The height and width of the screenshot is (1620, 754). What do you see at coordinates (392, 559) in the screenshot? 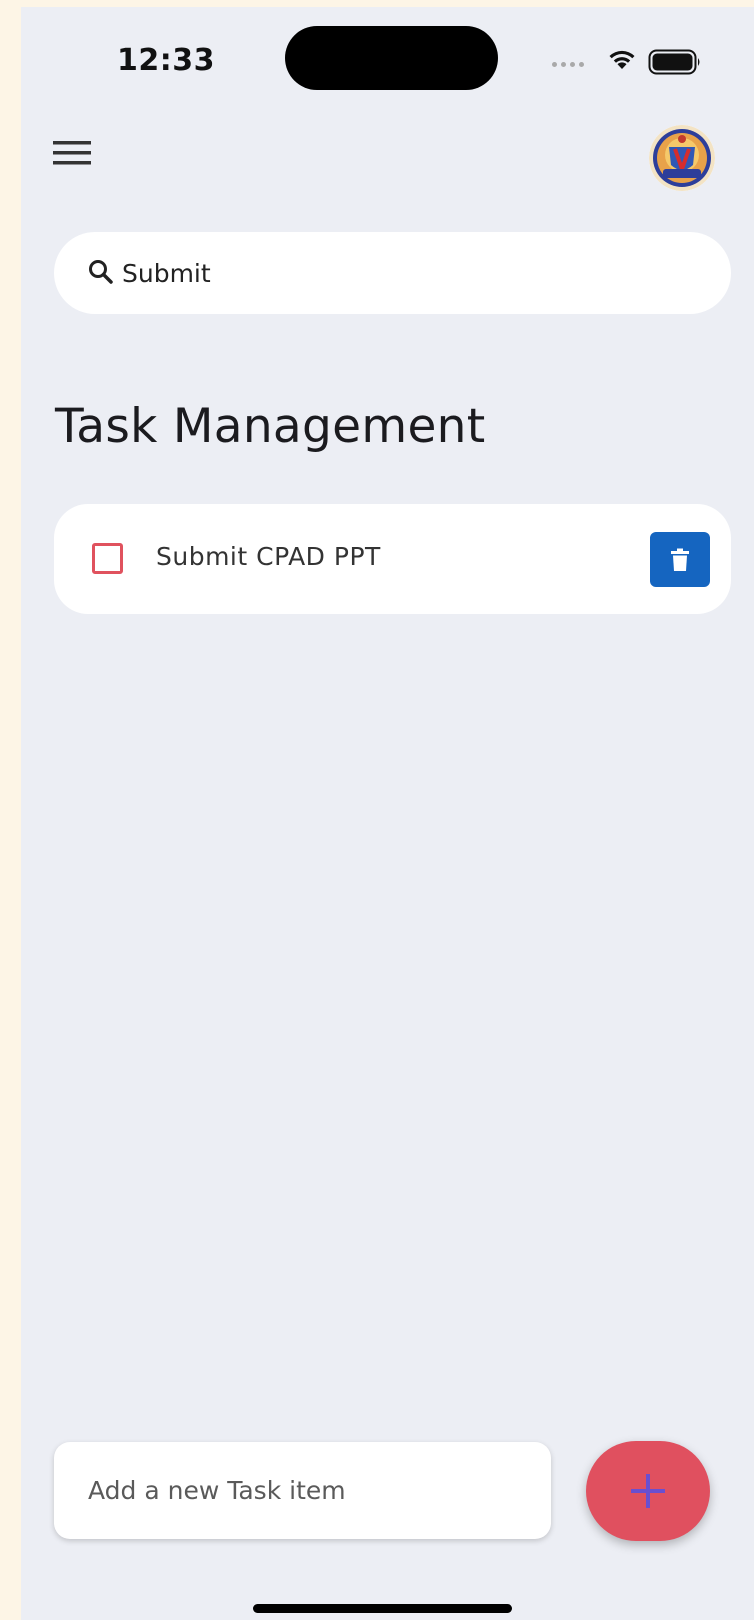
I see `task-item: Submit CPAD PPT` at bounding box center [392, 559].